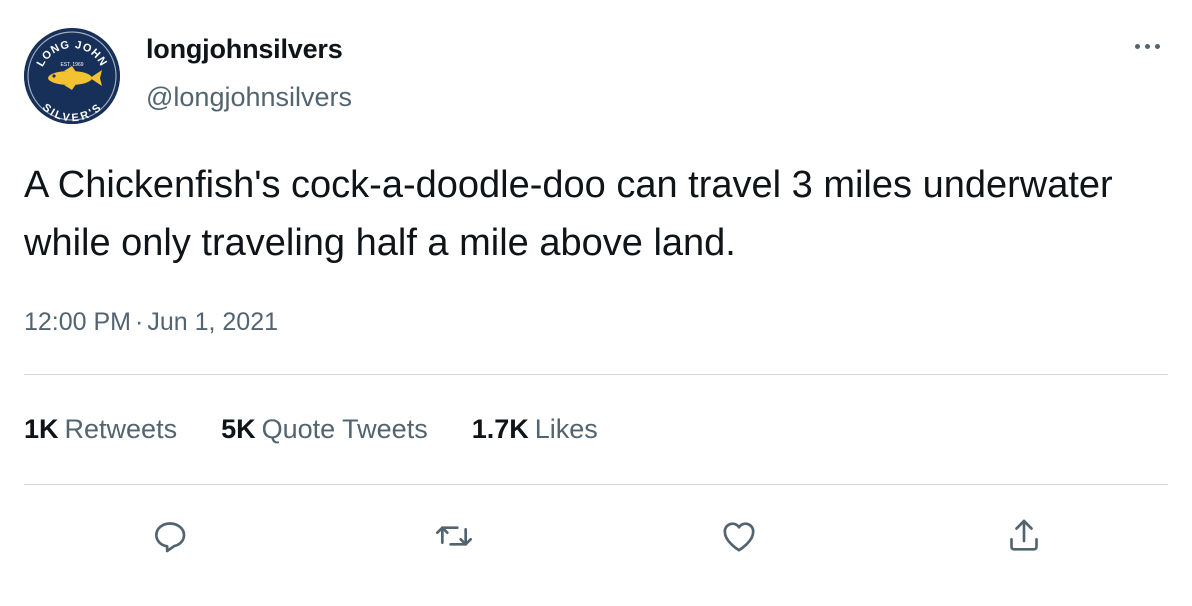 Image resolution: width=1192 pixels, height=606 pixels. I want to click on quote-tweets-stat: 5K Quote Tweets, so click(324, 429).